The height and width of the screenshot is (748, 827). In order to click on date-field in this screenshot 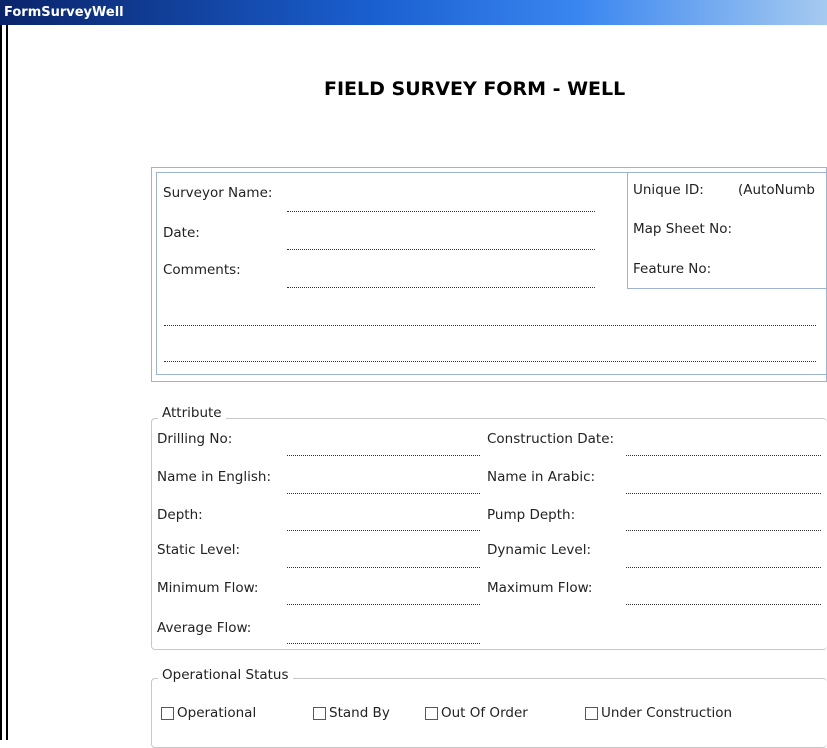, I will do `click(441, 249)`.